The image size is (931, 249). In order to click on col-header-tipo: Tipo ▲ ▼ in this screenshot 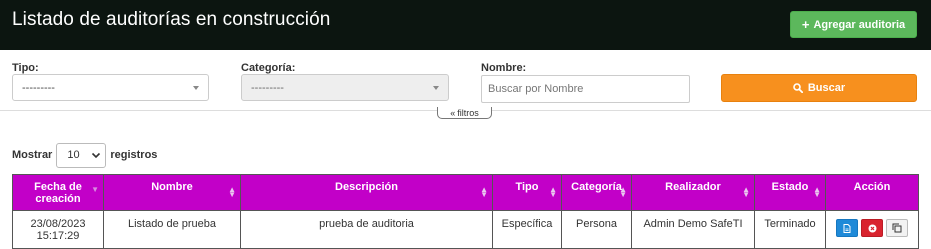, I will do `click(527, 192)`.